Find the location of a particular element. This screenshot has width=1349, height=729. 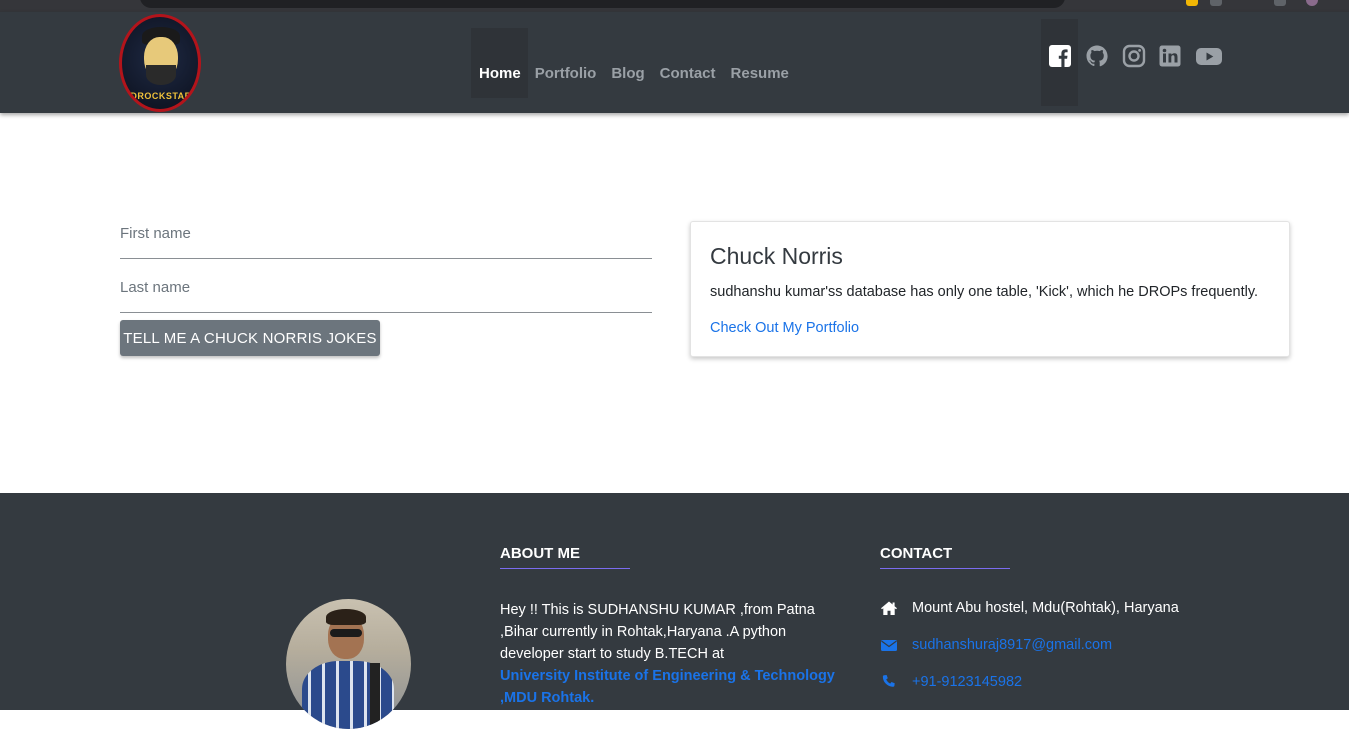

photo-glasses-shape is located at coordinates (346, 633).